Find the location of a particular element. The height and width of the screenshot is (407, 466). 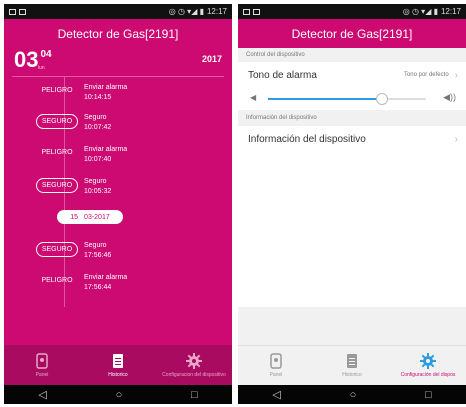

tab-label: Configuracion del dispositivo is located at coordinates (194, 374).